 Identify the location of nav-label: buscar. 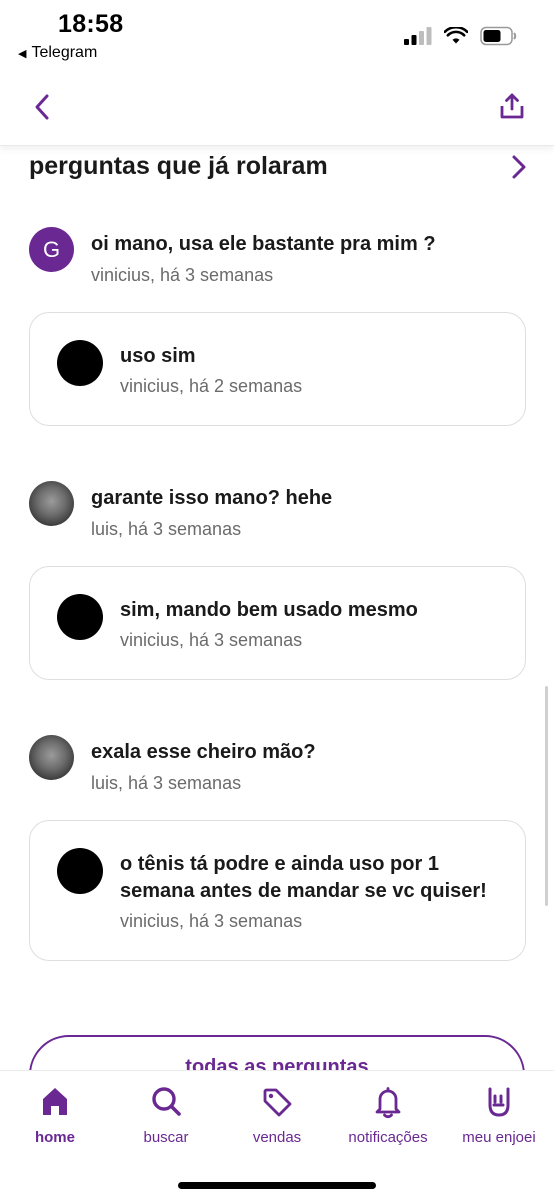
(166, 1137).